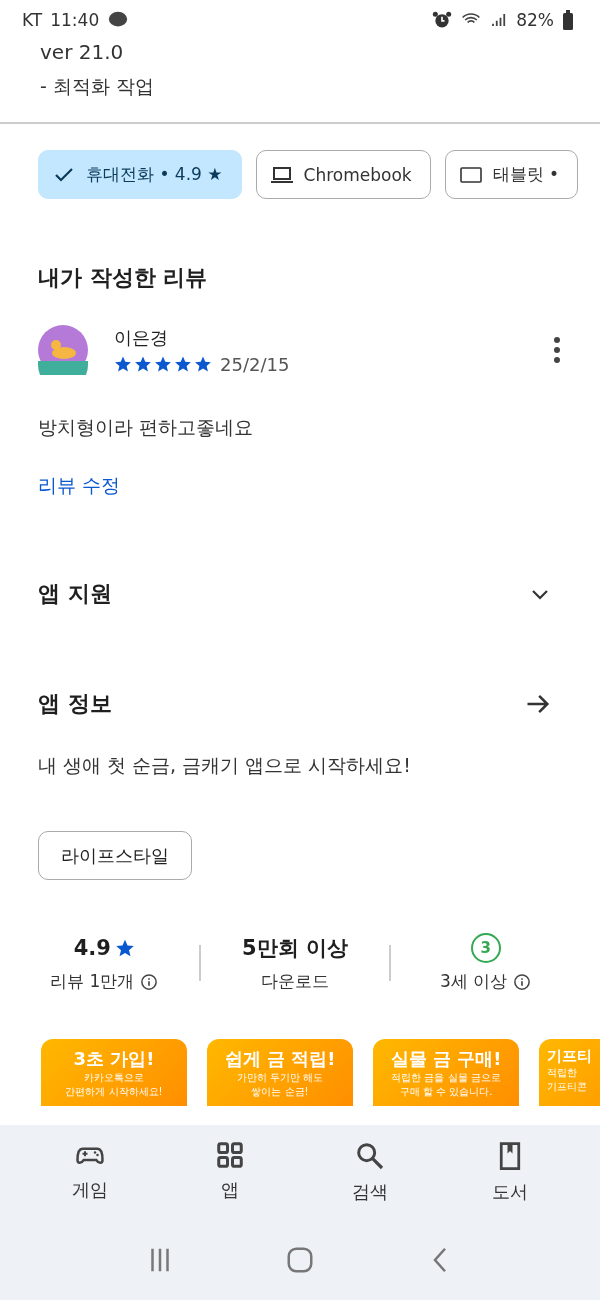 The image size is (600, 1300). I want to click on reviewer-name: 이은경, so click(141, 337).